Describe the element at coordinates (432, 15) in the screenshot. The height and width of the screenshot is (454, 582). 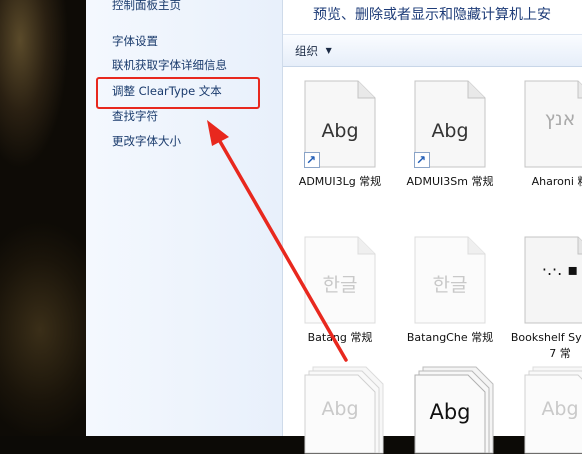
I see `page-description: 预览、删除或者显示和隐藏计算机上安` at that location.